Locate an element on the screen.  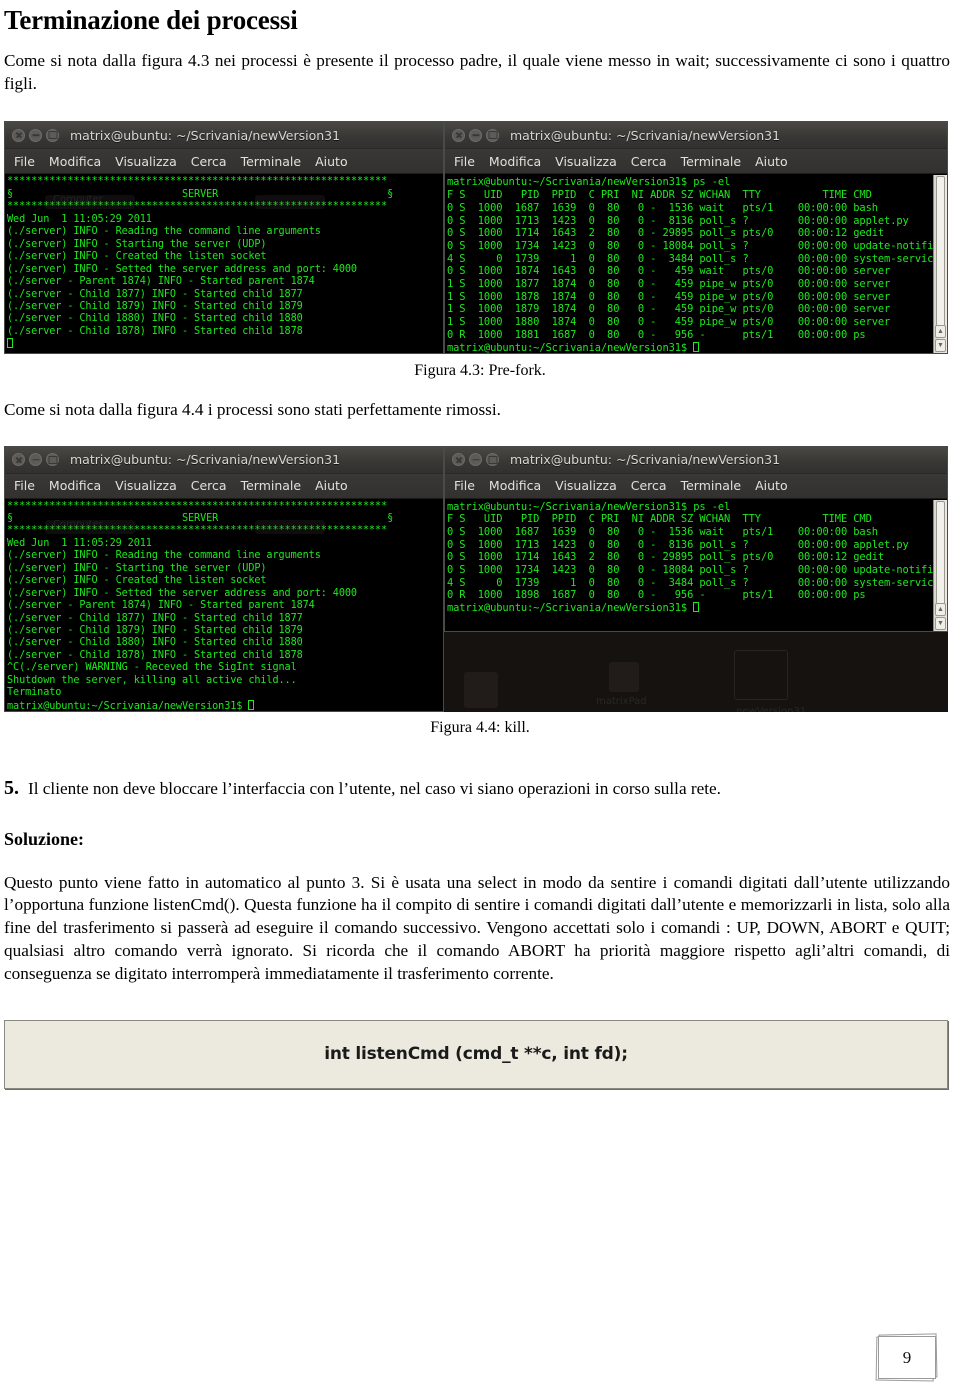
list-item-number: 5. is located at coordinates (11, 787).